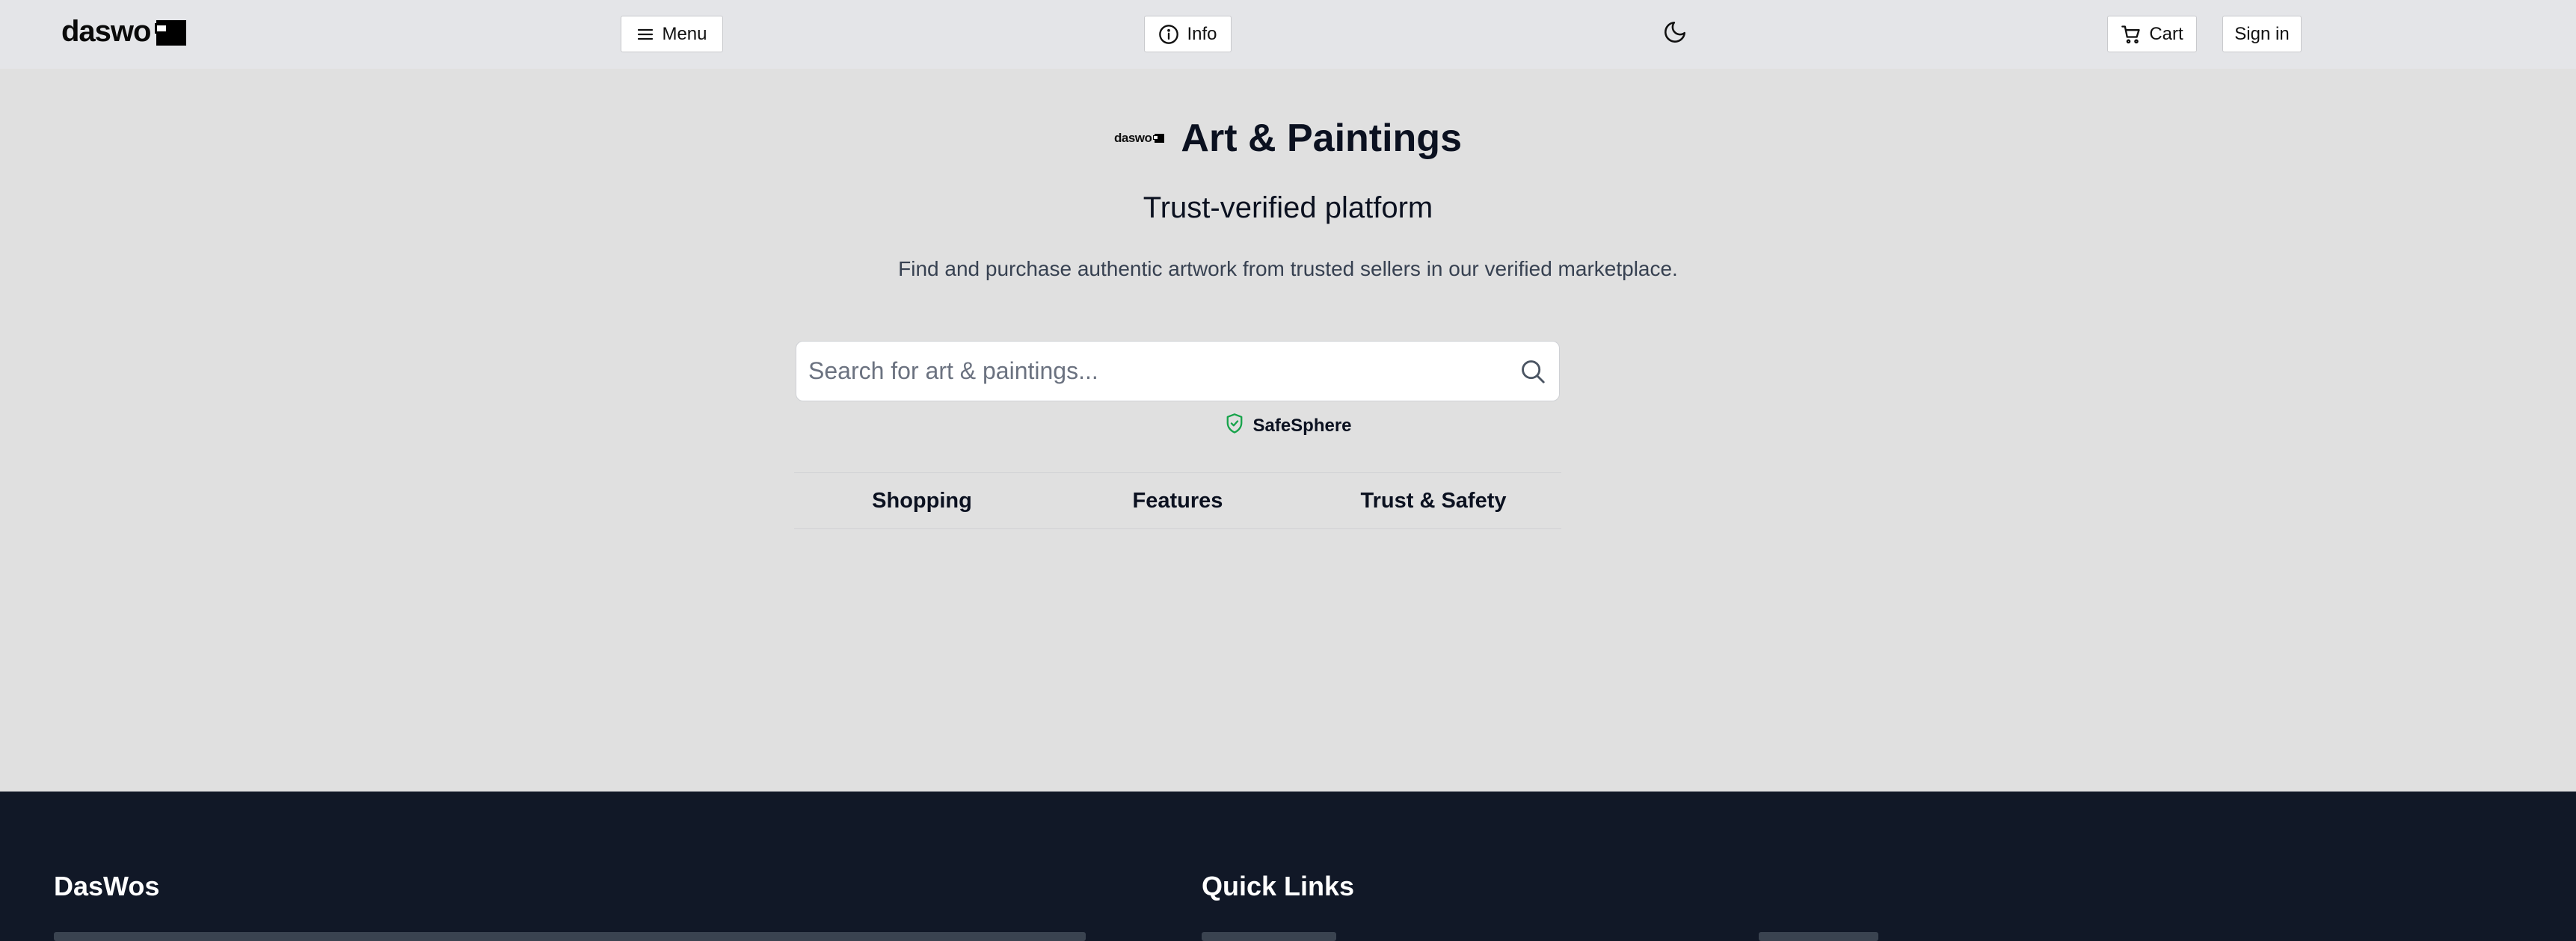  I want to click on page-title: Art & Paintings, so click(1321, 138).